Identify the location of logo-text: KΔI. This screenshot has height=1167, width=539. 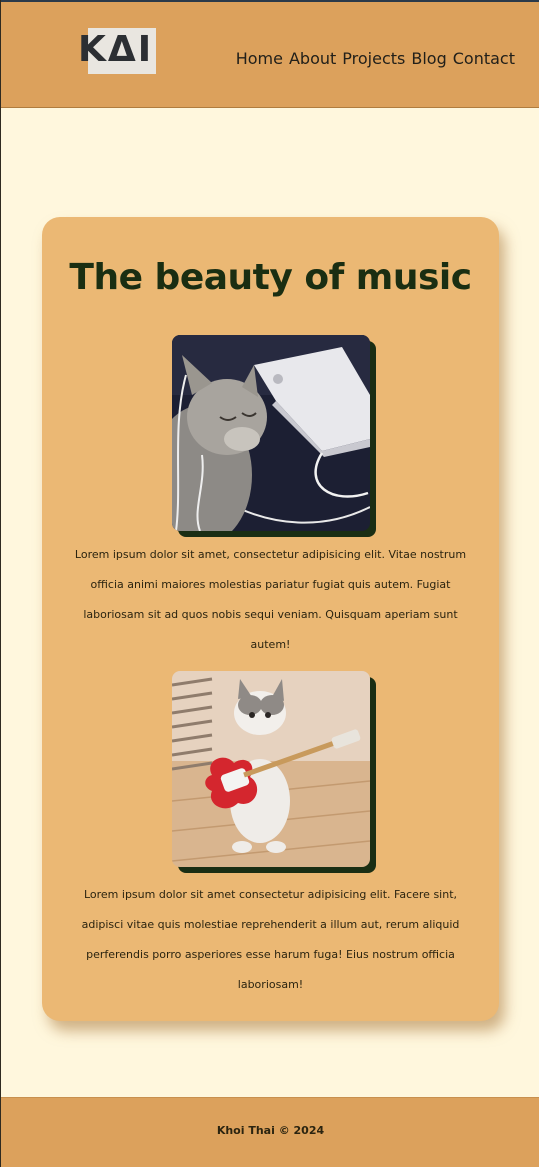
(116, 49).